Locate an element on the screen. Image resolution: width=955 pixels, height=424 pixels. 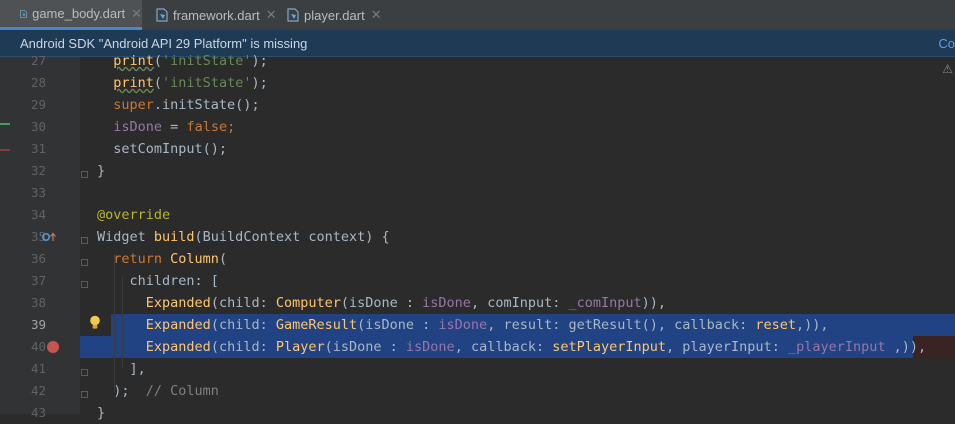
code-line-34: @override is located at coordinates (134, 215).